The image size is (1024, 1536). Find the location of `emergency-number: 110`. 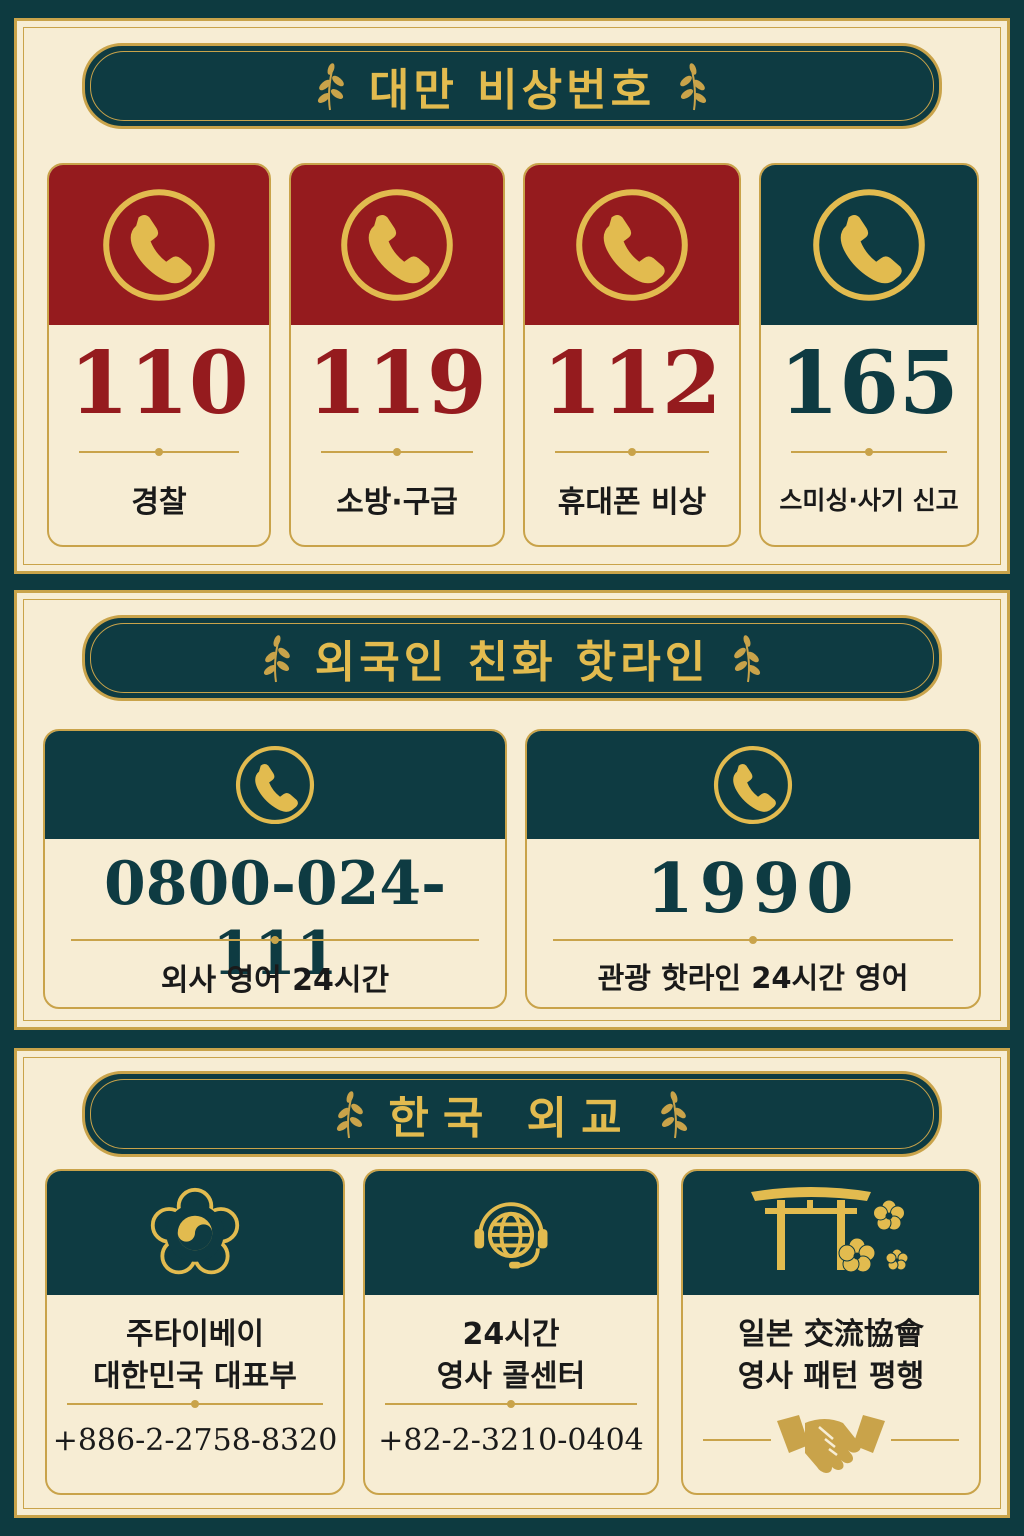

emergency-number: 110 is located at coordinates (159, 383).